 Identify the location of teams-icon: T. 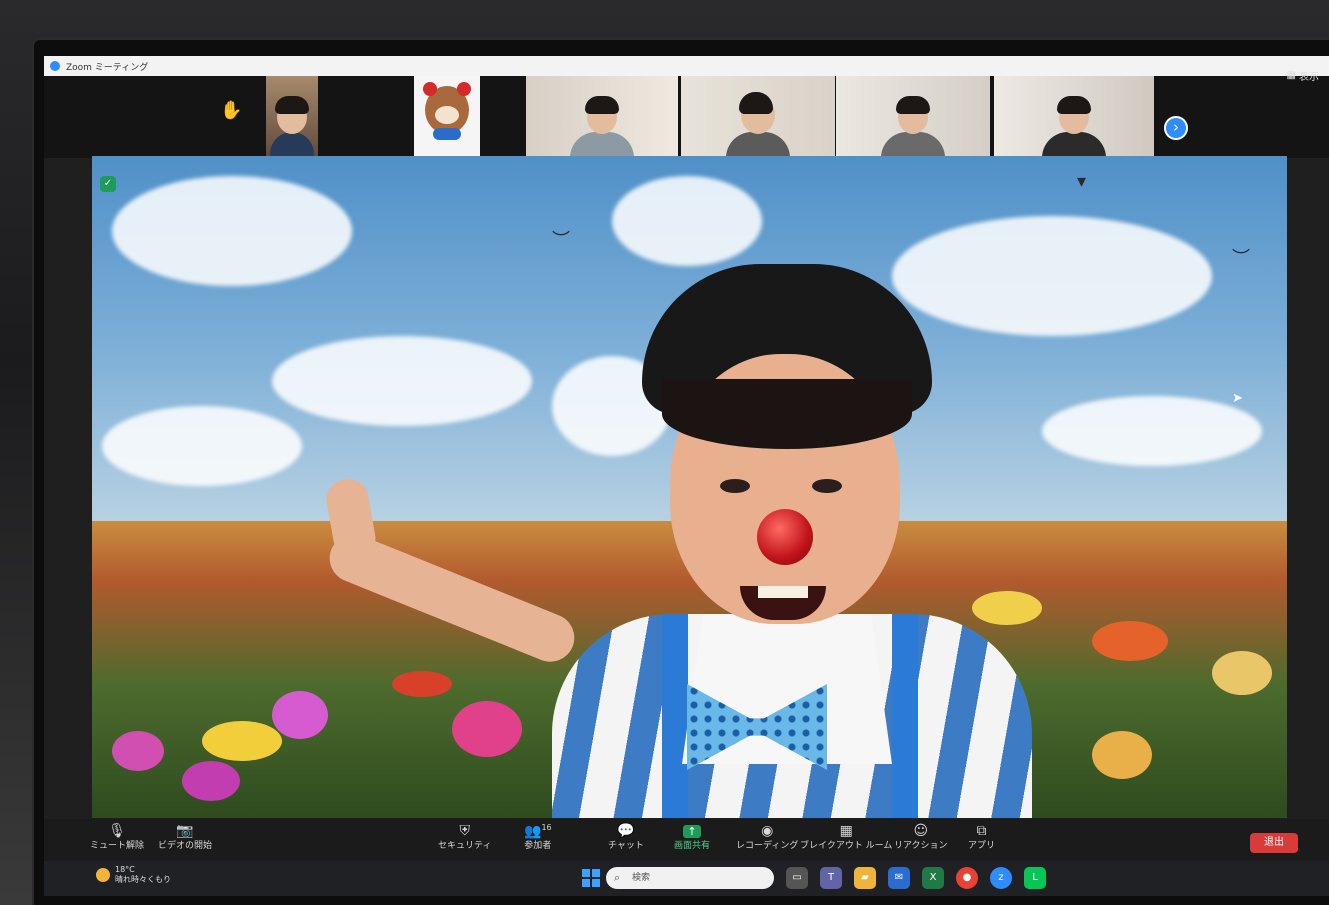
(831, 878).